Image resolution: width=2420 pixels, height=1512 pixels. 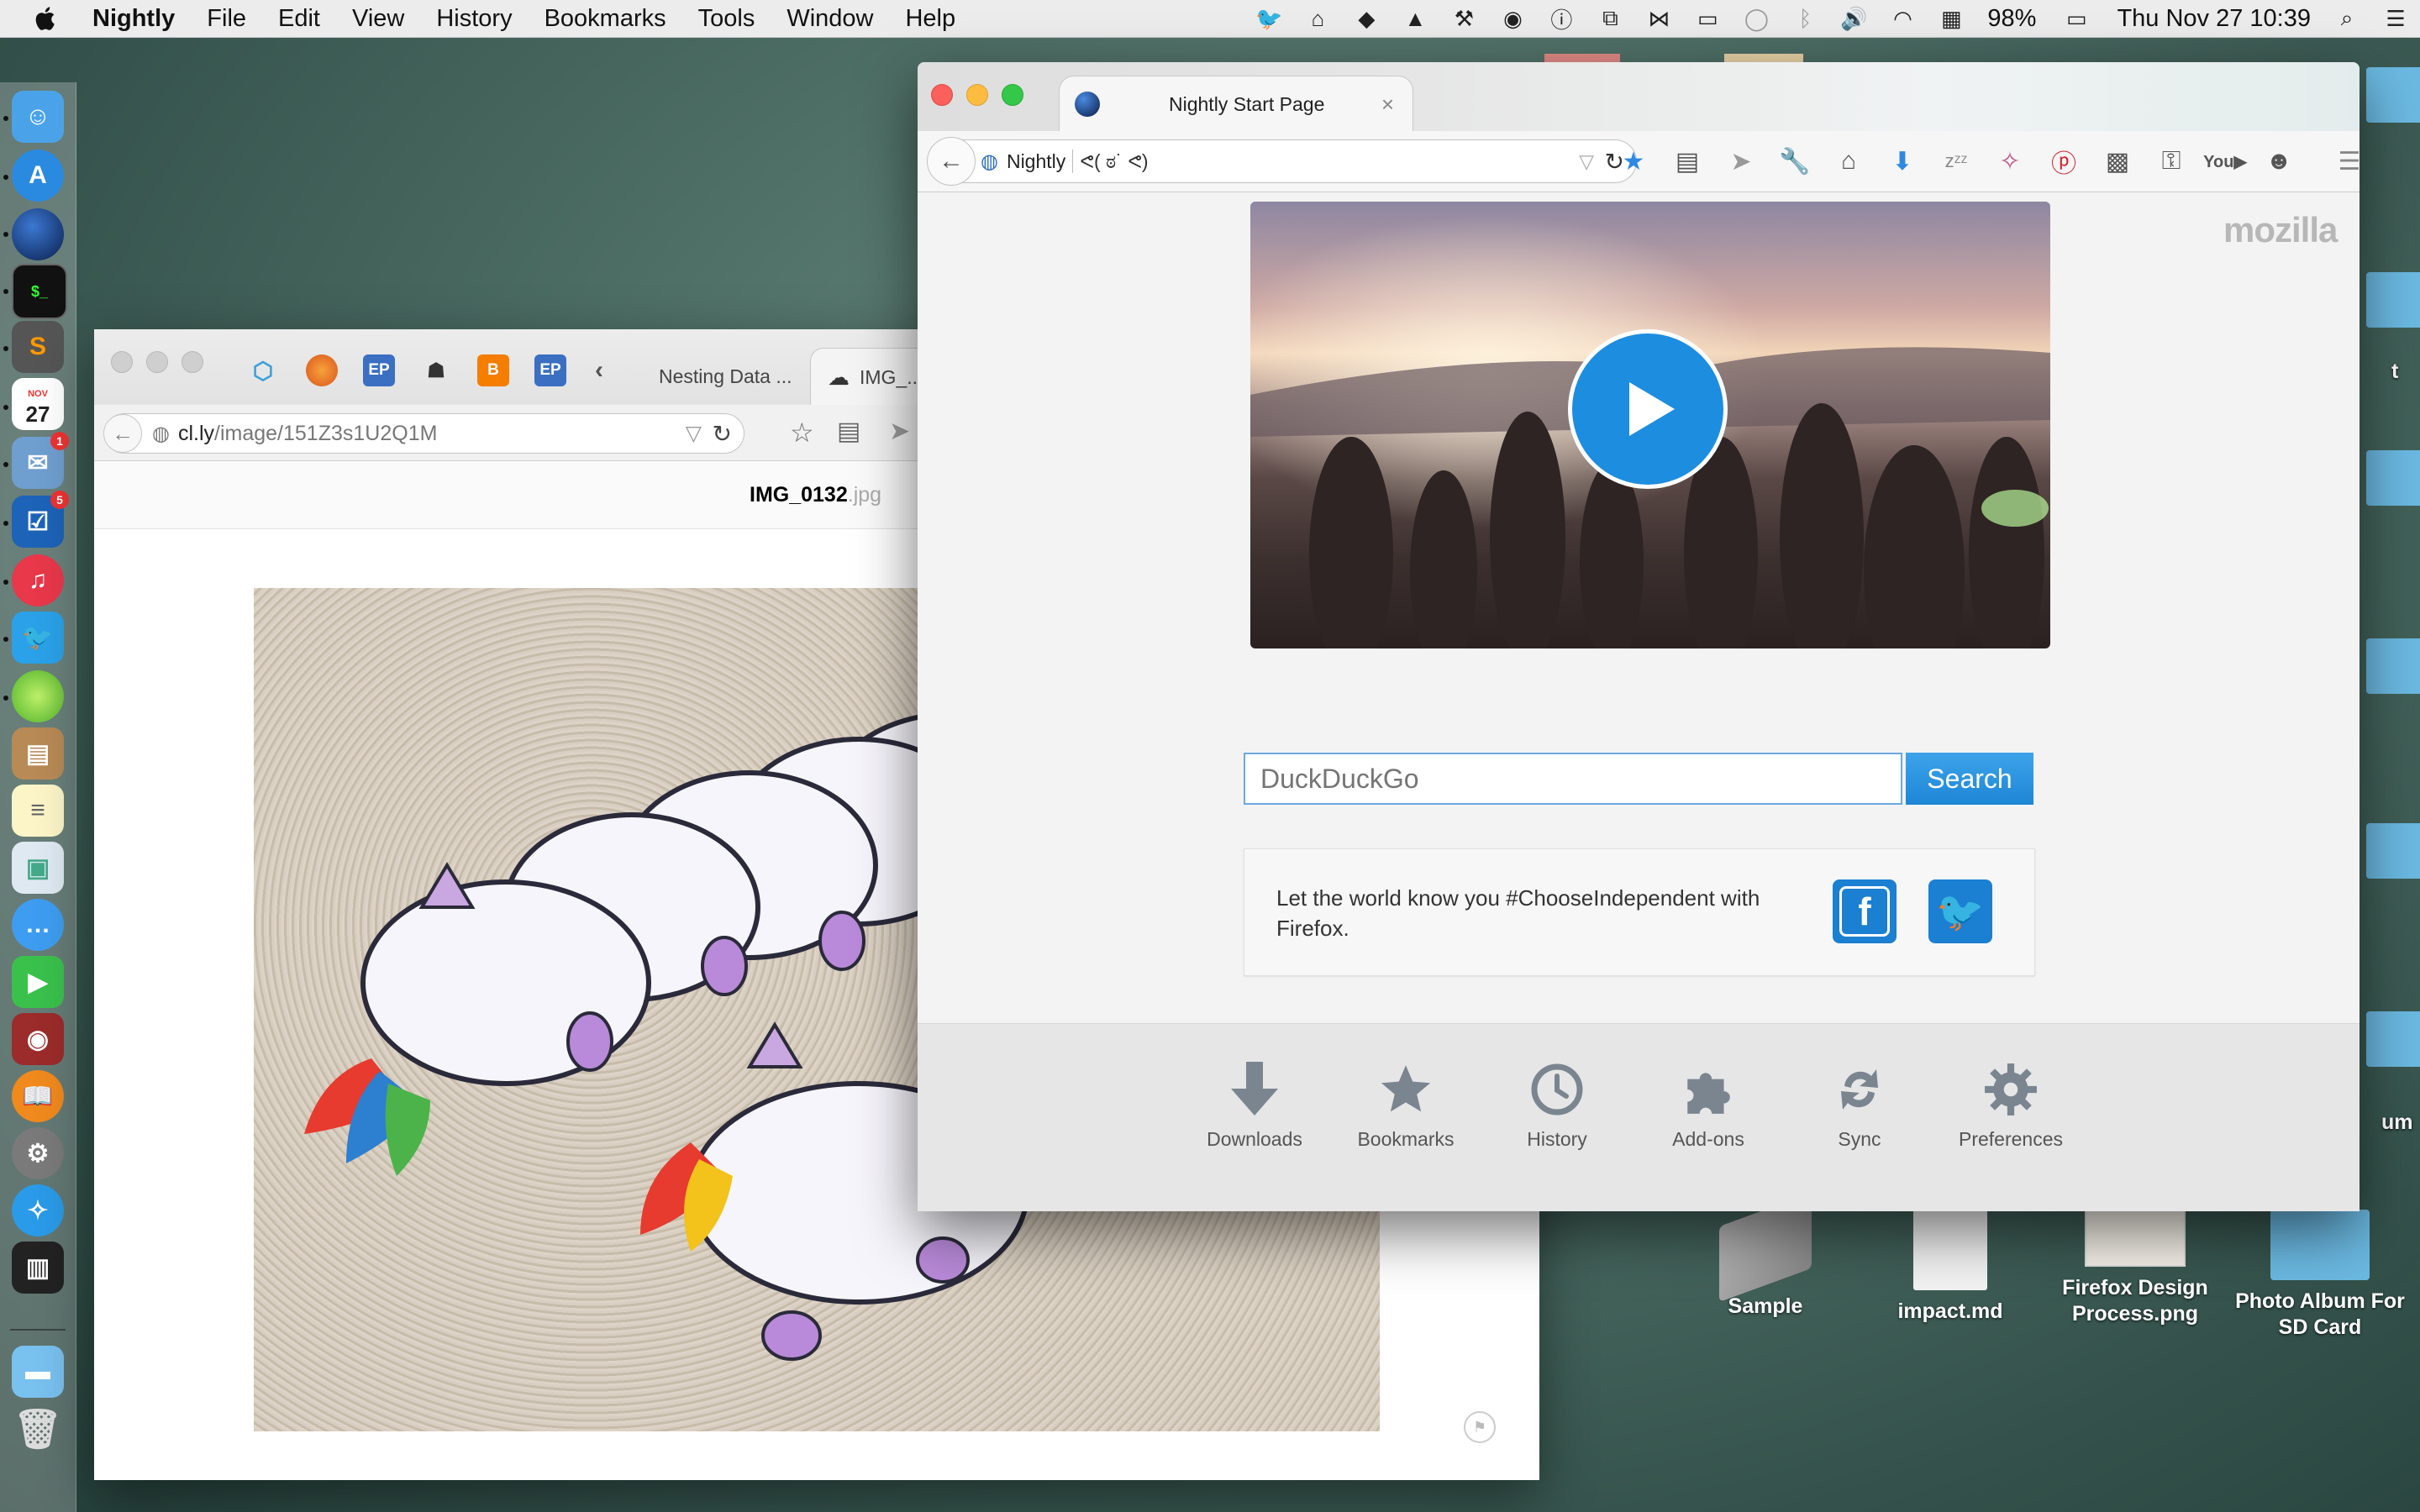 I want to click on wrench-icon: 🔧, so click(x=1795, y=161).